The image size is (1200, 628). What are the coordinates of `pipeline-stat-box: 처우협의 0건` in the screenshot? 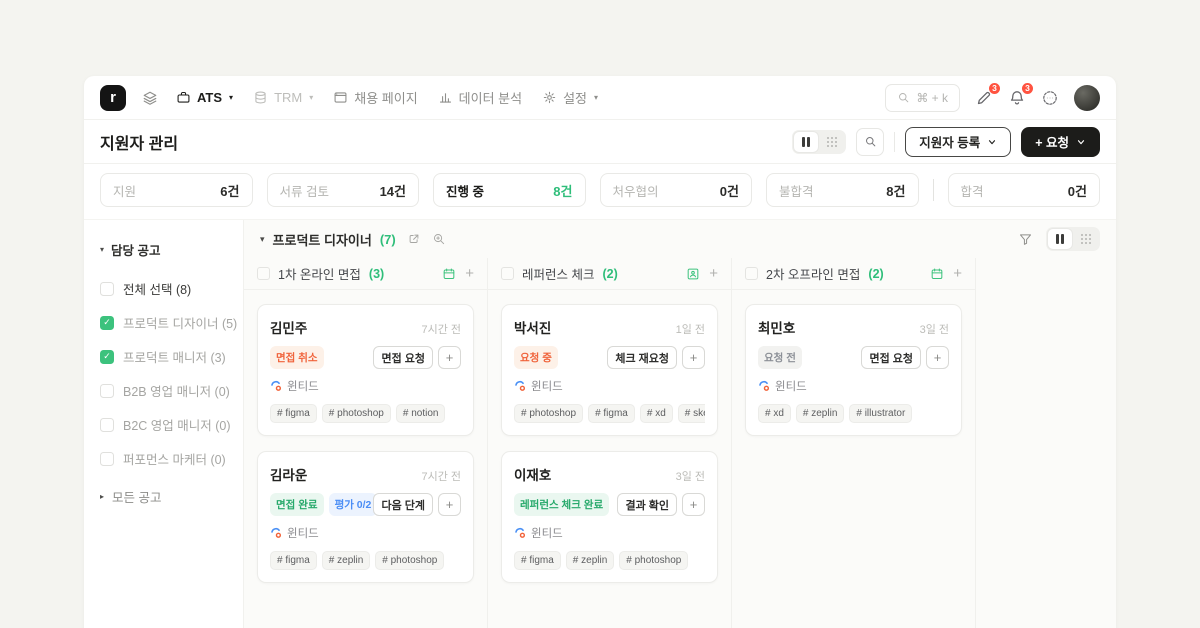 It's located at (675, 190).